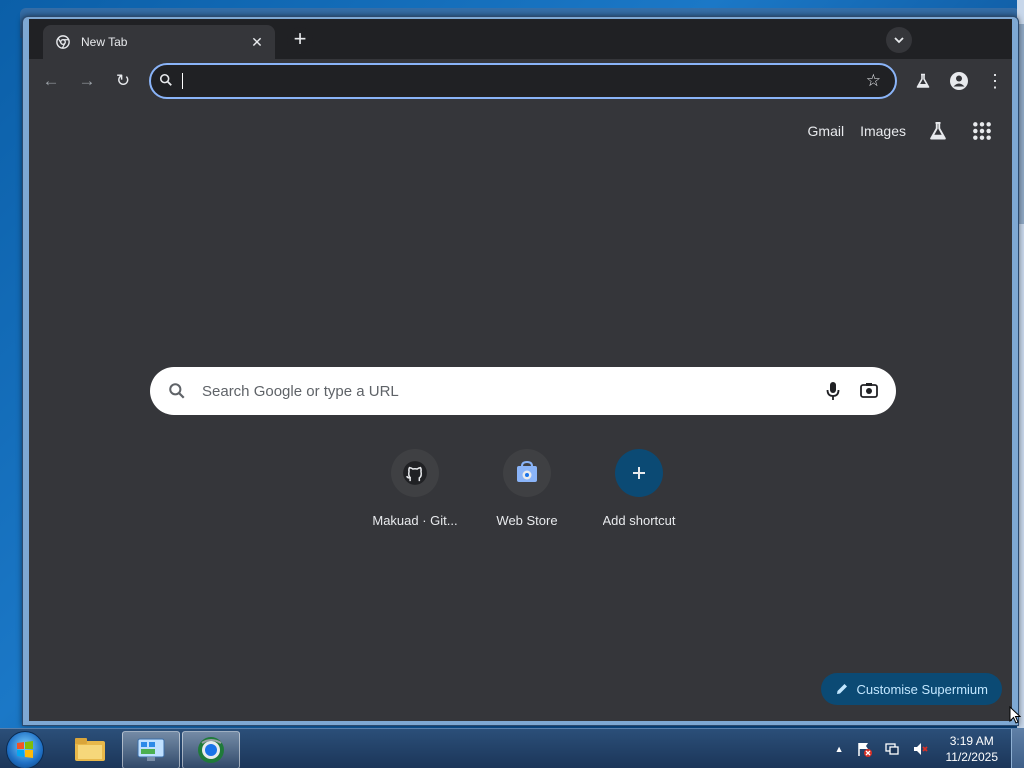 This screenshot has width=1024, height=768. Describe the element at coordinates (520, 39) in the screenshot. I see `tab-strip: New Tab ✕ +` at that location.